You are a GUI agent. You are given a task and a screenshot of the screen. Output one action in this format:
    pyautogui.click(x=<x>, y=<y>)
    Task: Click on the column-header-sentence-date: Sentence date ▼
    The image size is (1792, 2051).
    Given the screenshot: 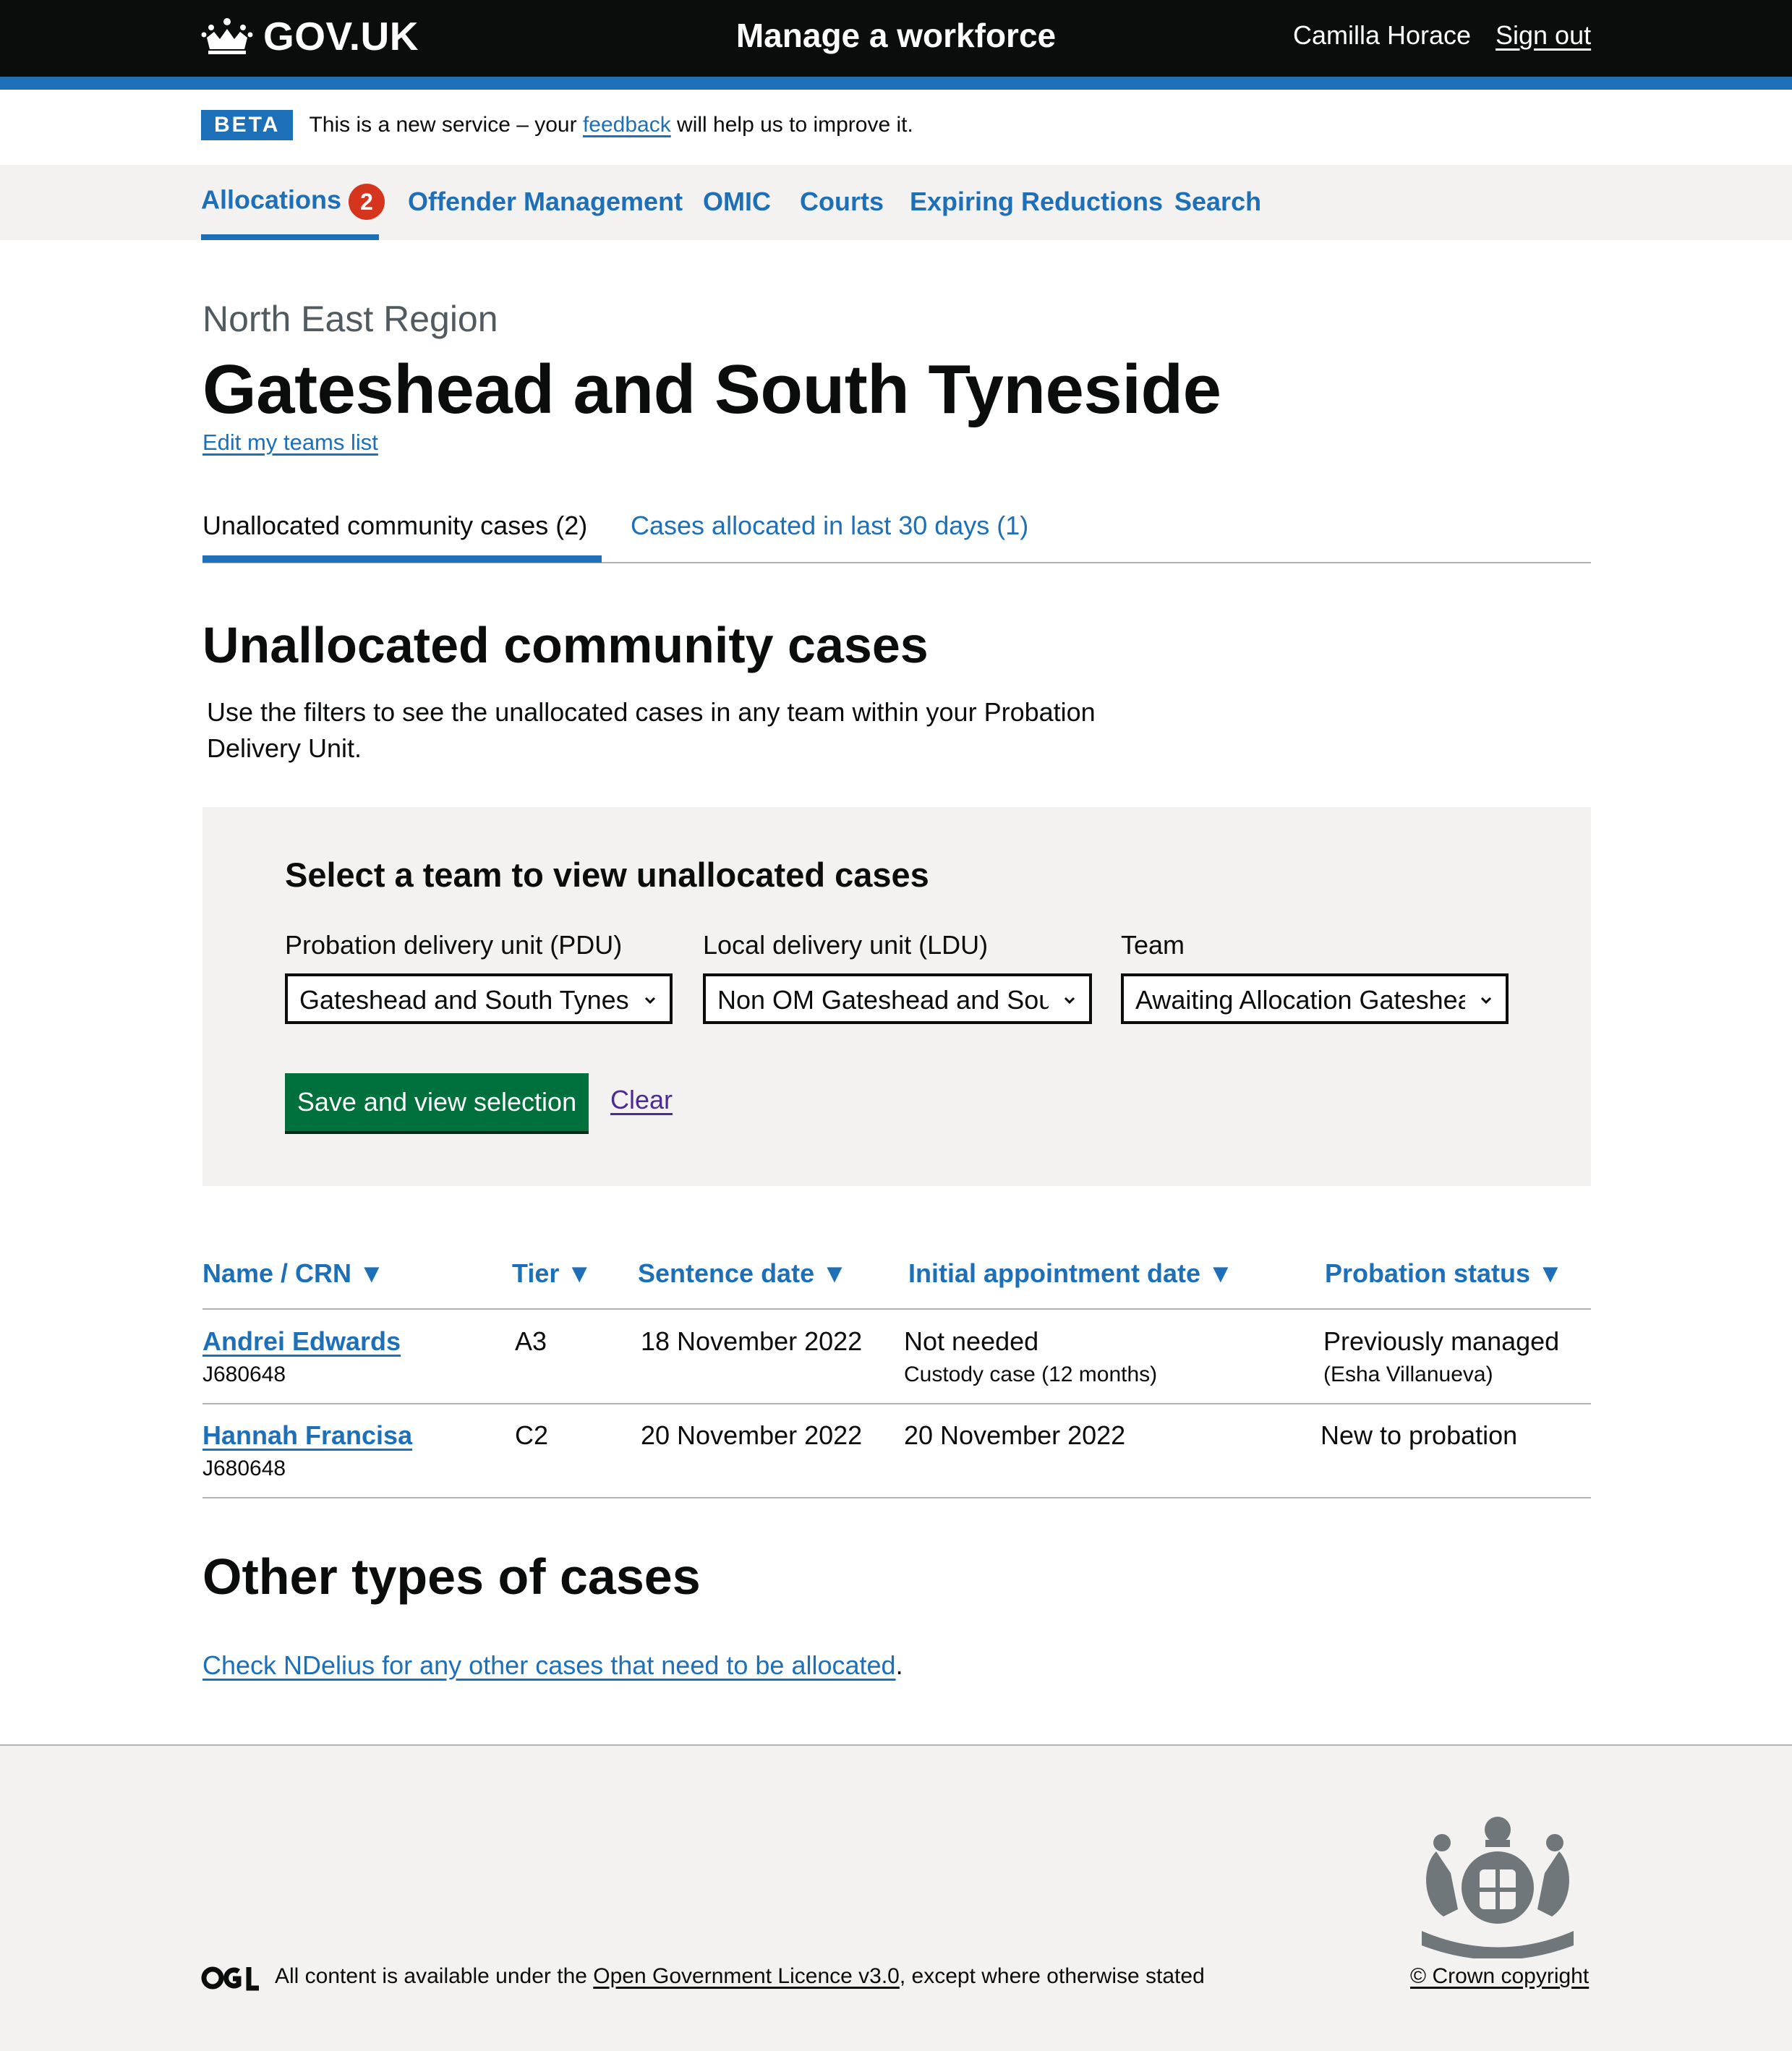 What is the action you would take?
    pyautogui.click(x=743, y=1273)
    